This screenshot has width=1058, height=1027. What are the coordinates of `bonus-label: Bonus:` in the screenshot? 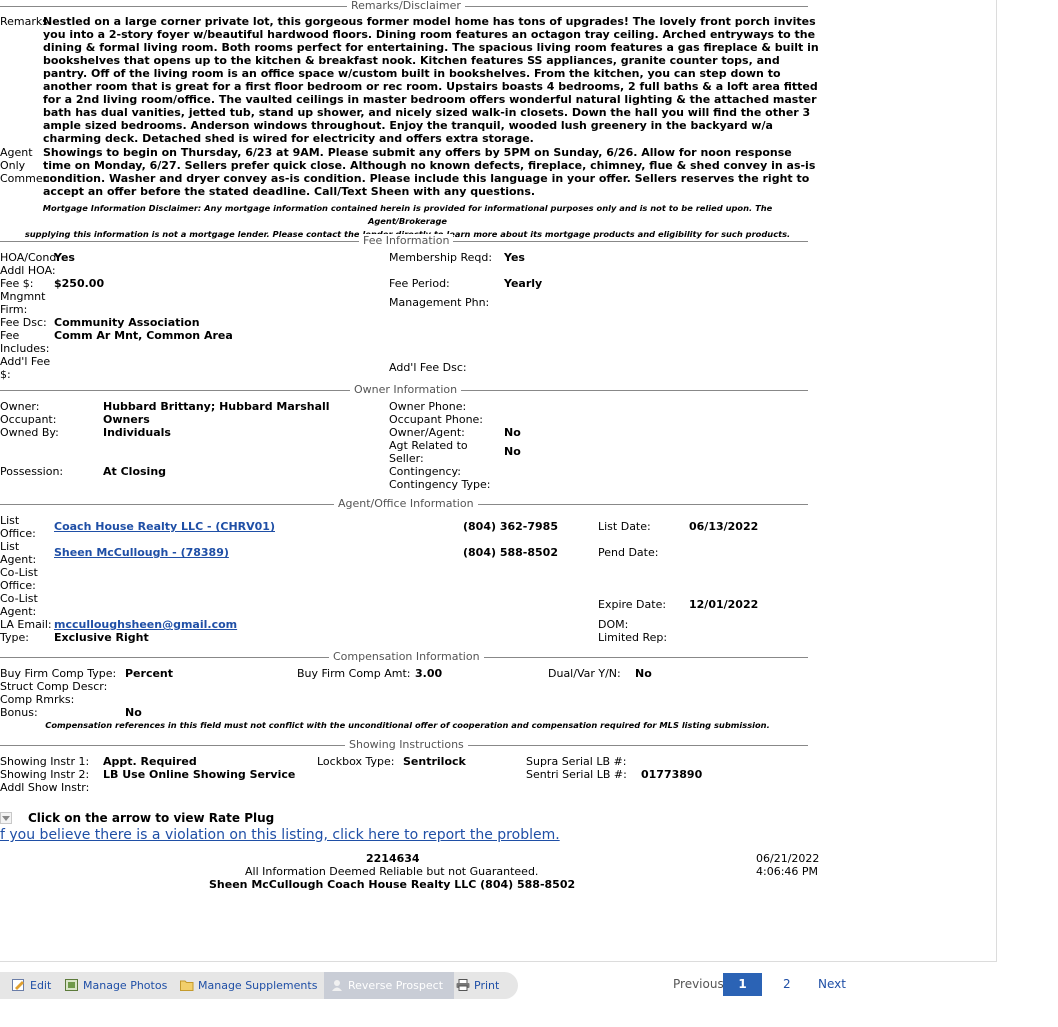 It's located at (19, 712).